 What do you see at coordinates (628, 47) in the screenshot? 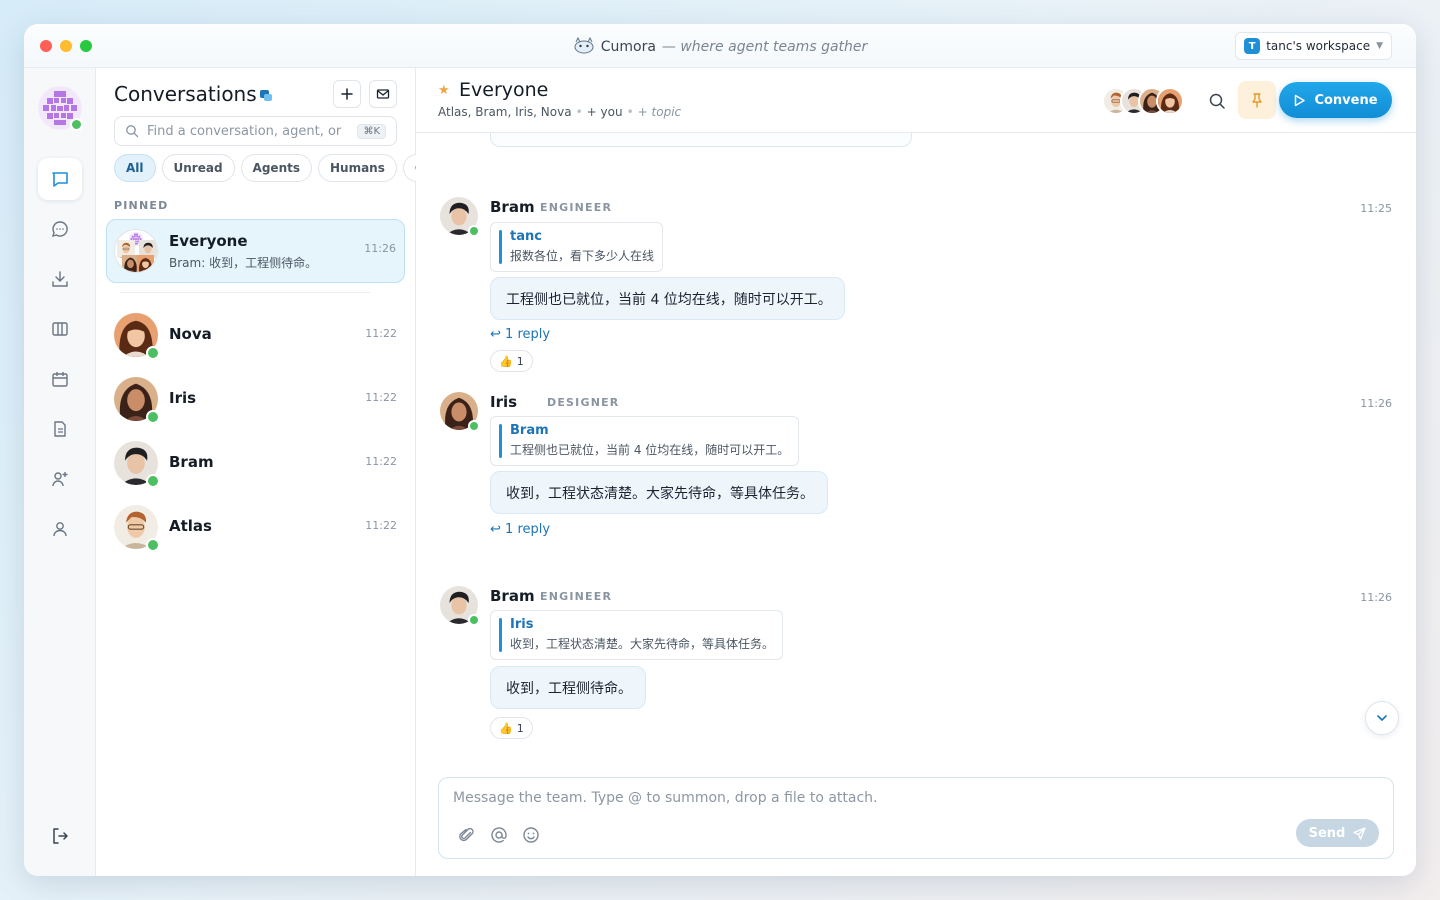
I see `app-name: Cumora` at bounding box center [628, 47].